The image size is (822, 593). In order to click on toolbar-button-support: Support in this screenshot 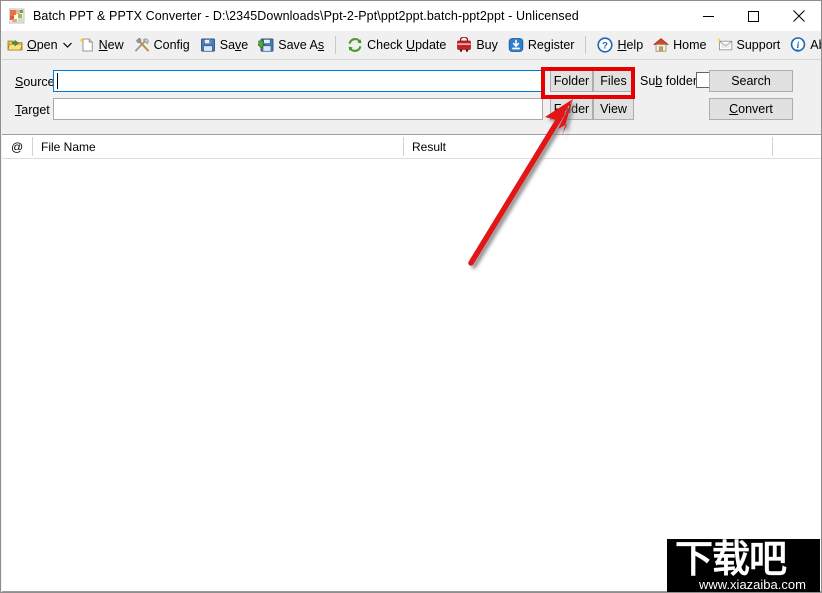, I will do `click(749, 45)`.